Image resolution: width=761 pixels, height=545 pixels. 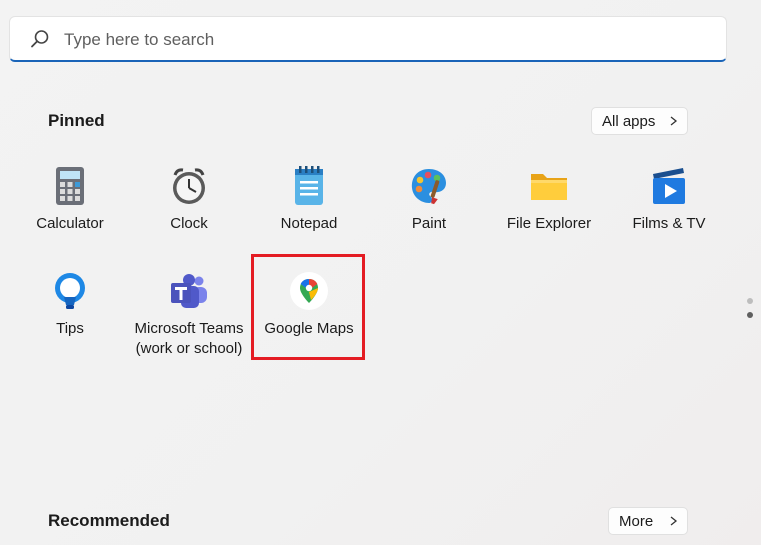 I want to click on app-label: Calculator, so click(x=70, y=223).